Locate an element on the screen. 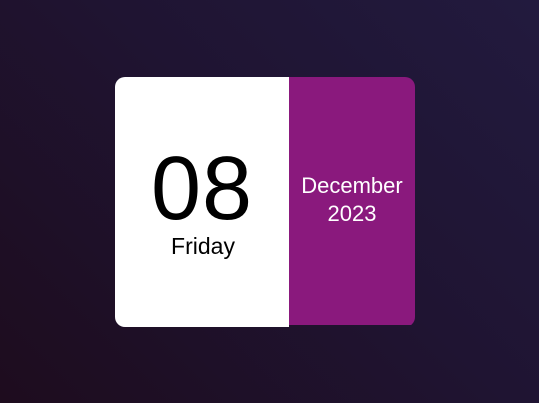 The width and height of the screenshot is (539, 403). month-panel: December 2023 is located at coordinates (352, 201).